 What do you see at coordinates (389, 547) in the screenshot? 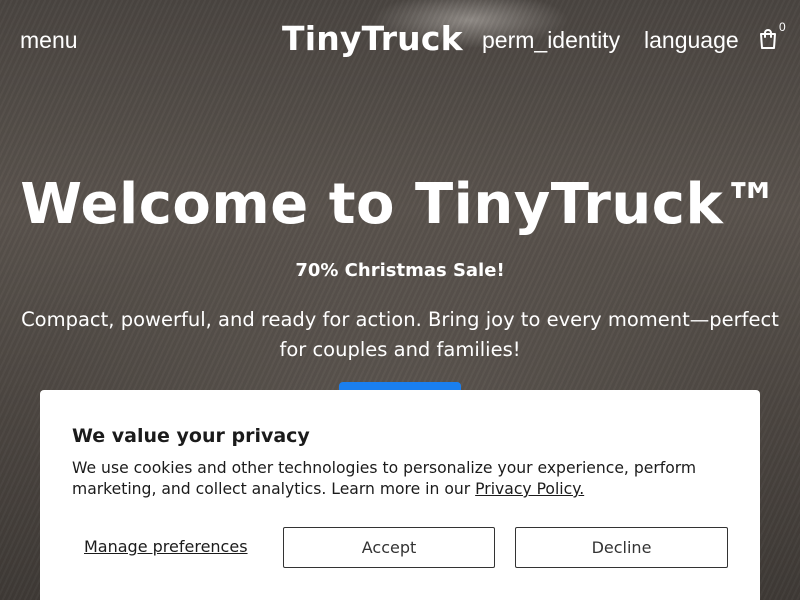
I see `accept-button: Accept` at bounding box center [389, 547].